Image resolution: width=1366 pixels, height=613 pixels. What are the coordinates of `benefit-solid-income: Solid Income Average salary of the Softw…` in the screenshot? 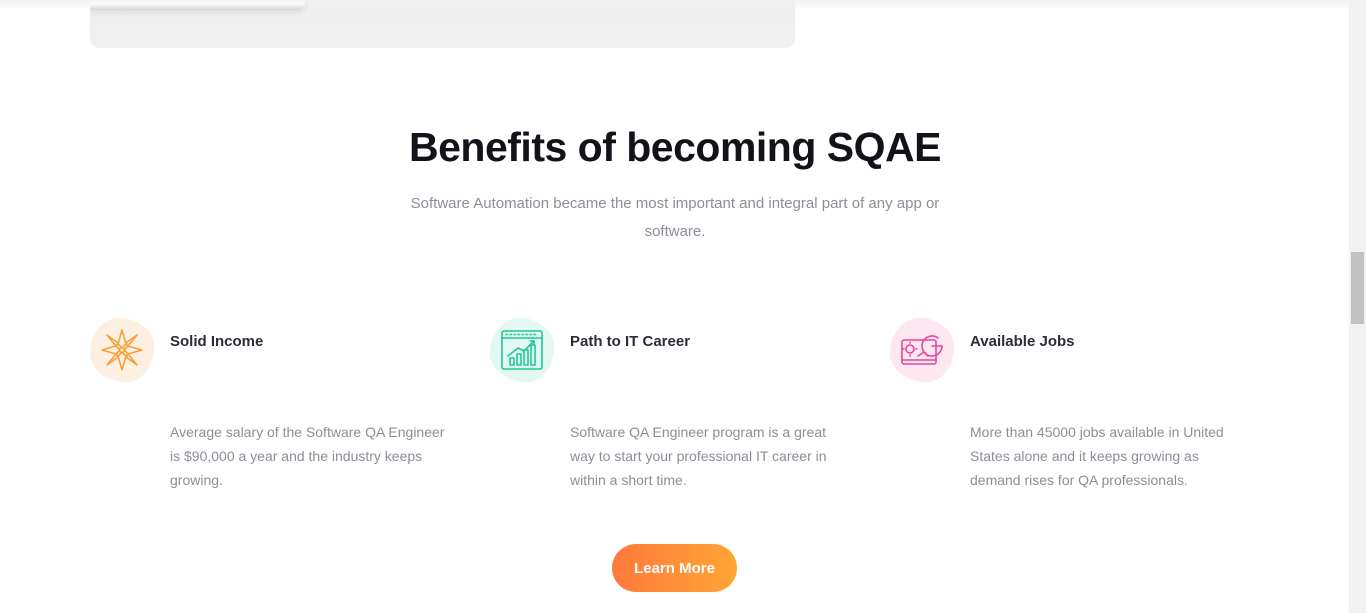 It's located at (275, 408).